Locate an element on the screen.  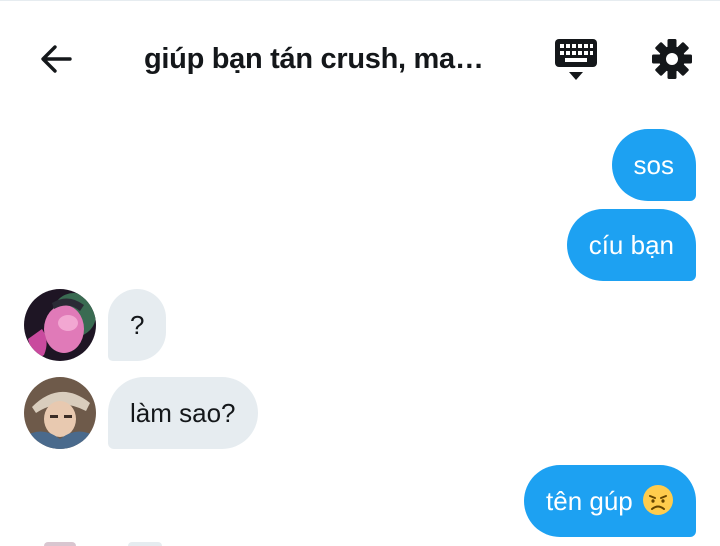
avatar-hat-image is located at coordinates (60, 413).